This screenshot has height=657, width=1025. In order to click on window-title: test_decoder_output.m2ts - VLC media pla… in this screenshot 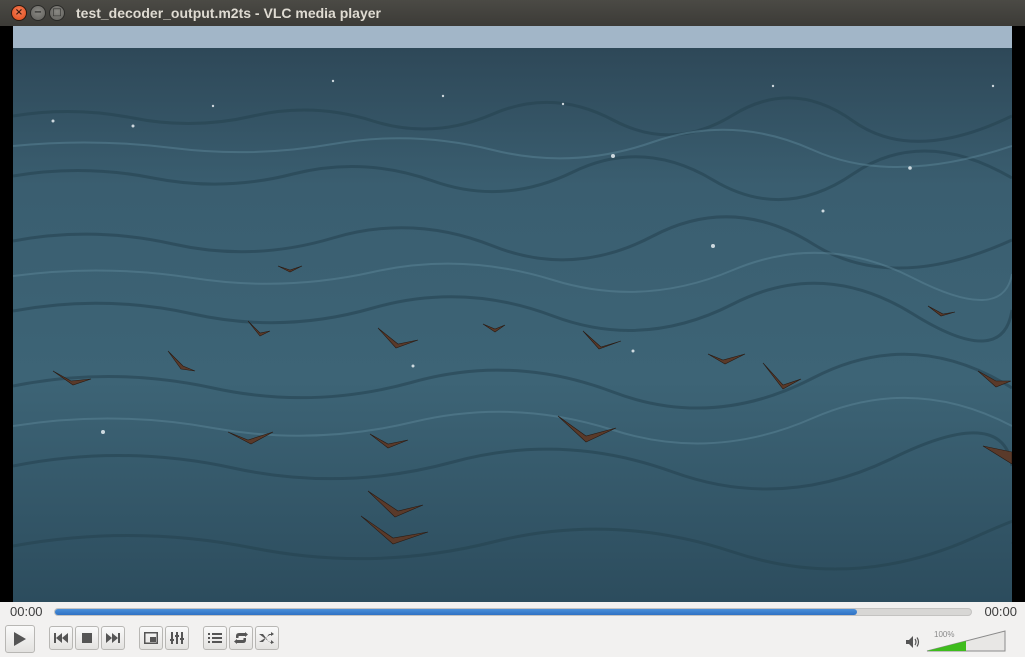, I will do `click(228, 13)`.